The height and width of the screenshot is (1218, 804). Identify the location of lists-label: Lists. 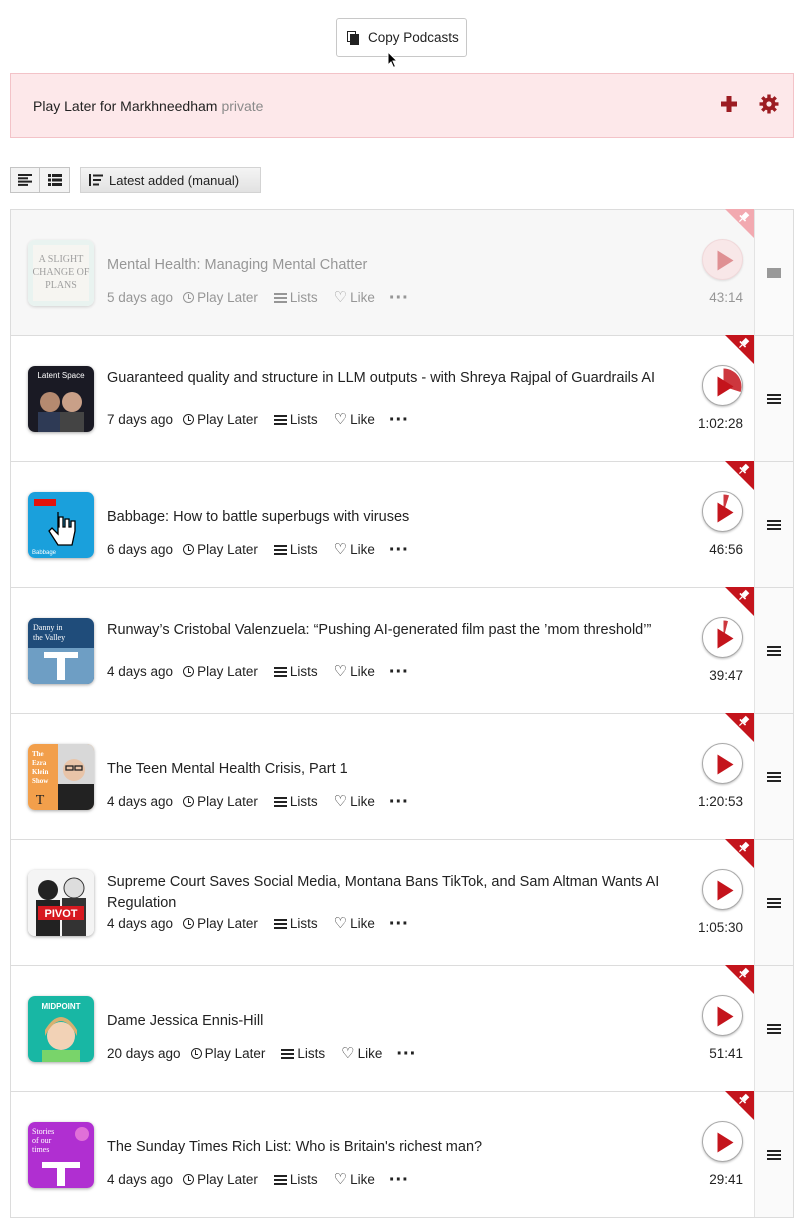
(303, 1179).